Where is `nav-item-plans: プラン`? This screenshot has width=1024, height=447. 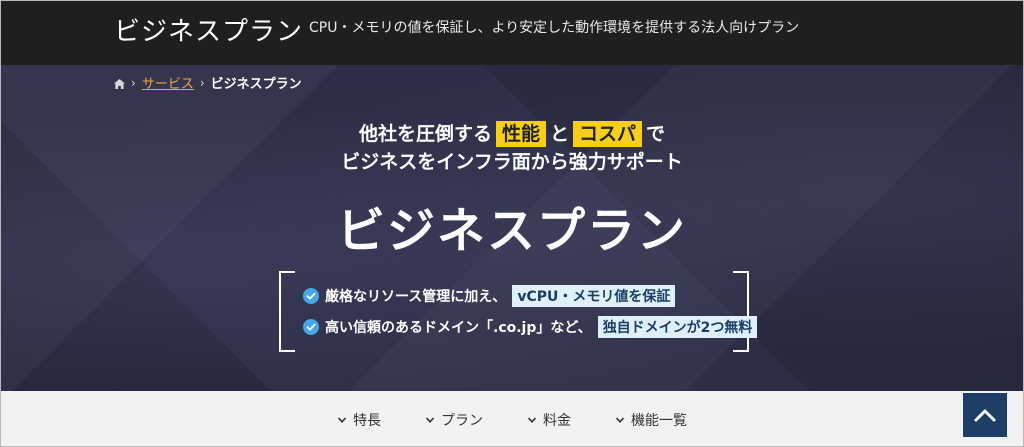 nav-item-plans: プラン is located at coordinates (454, 420).